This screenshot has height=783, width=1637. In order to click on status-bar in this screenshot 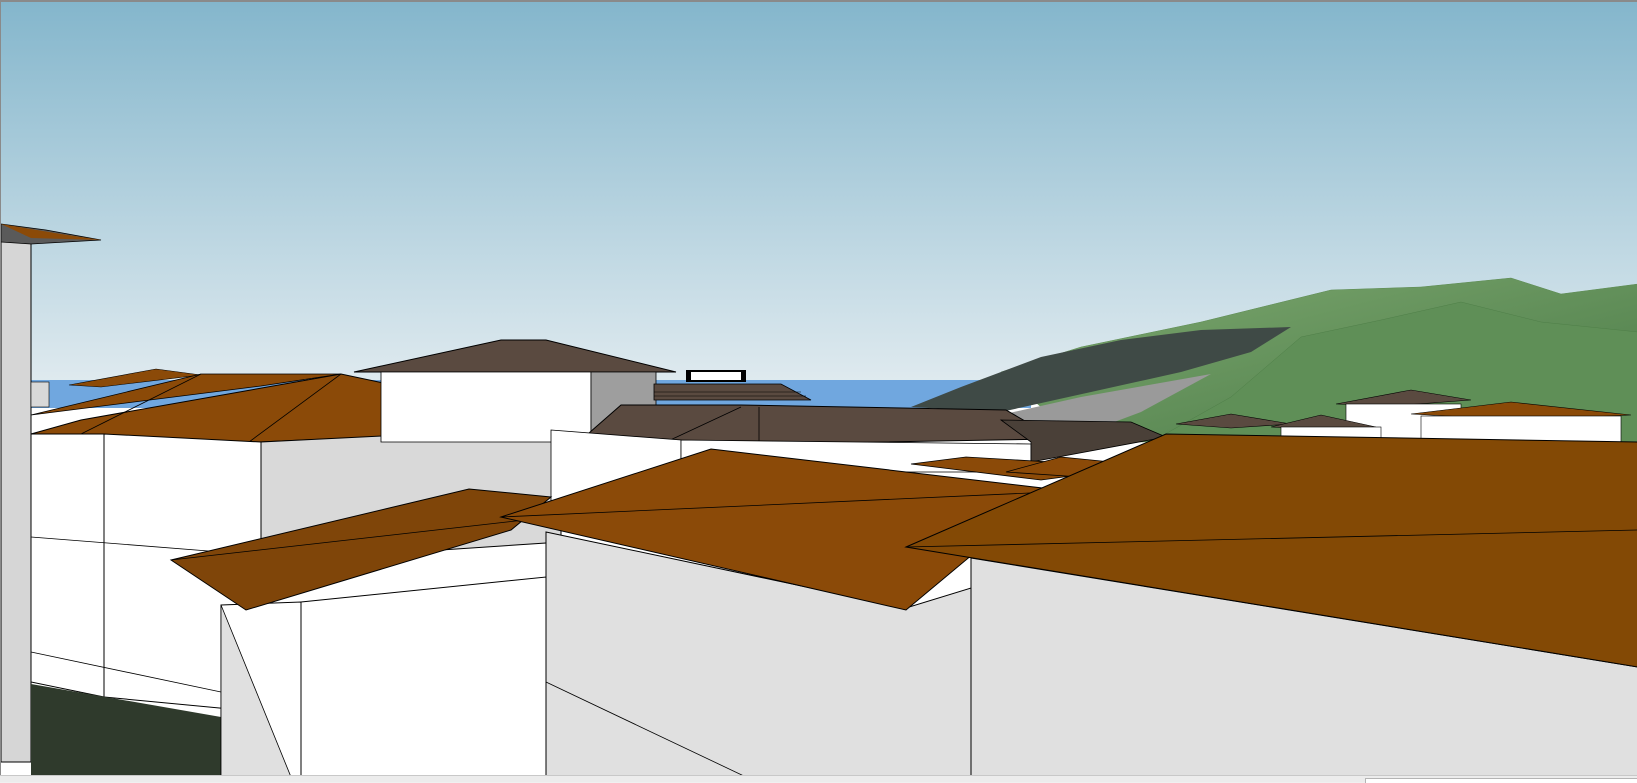, I will do `click(818, 779)`.